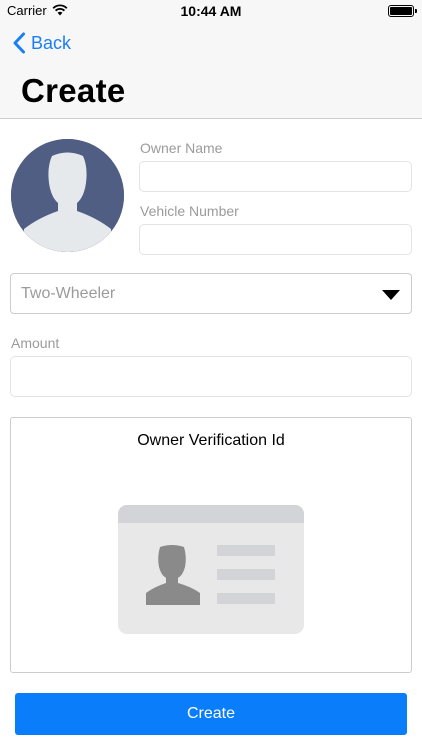 The height and width of the screenshot is (750, 422). I want to click on create-button: Create, so click(211, 714).